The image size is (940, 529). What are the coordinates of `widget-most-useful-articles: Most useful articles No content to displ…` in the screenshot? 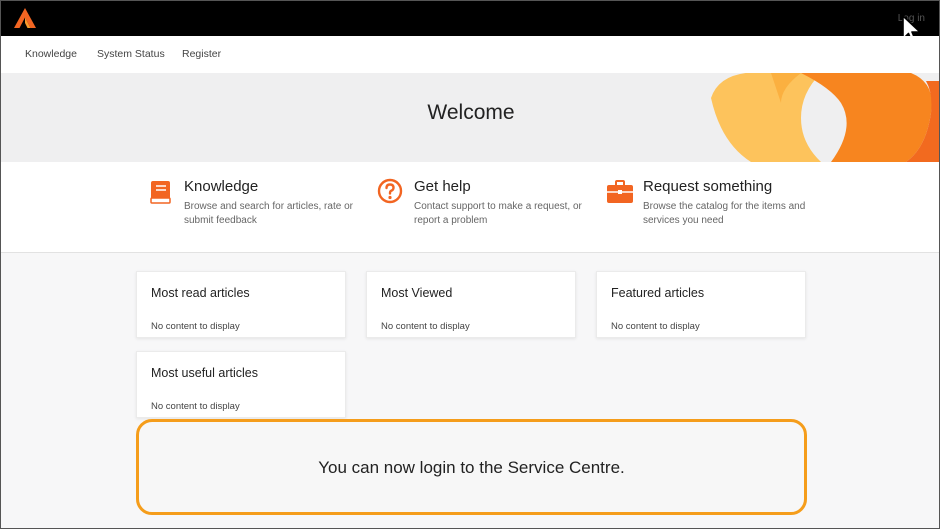 It's located at (241, 384).